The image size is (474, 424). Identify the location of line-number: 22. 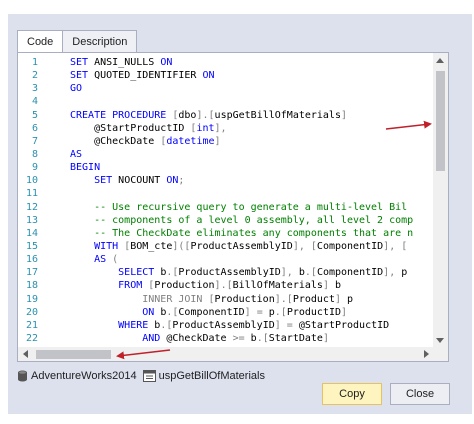
(31, 338).